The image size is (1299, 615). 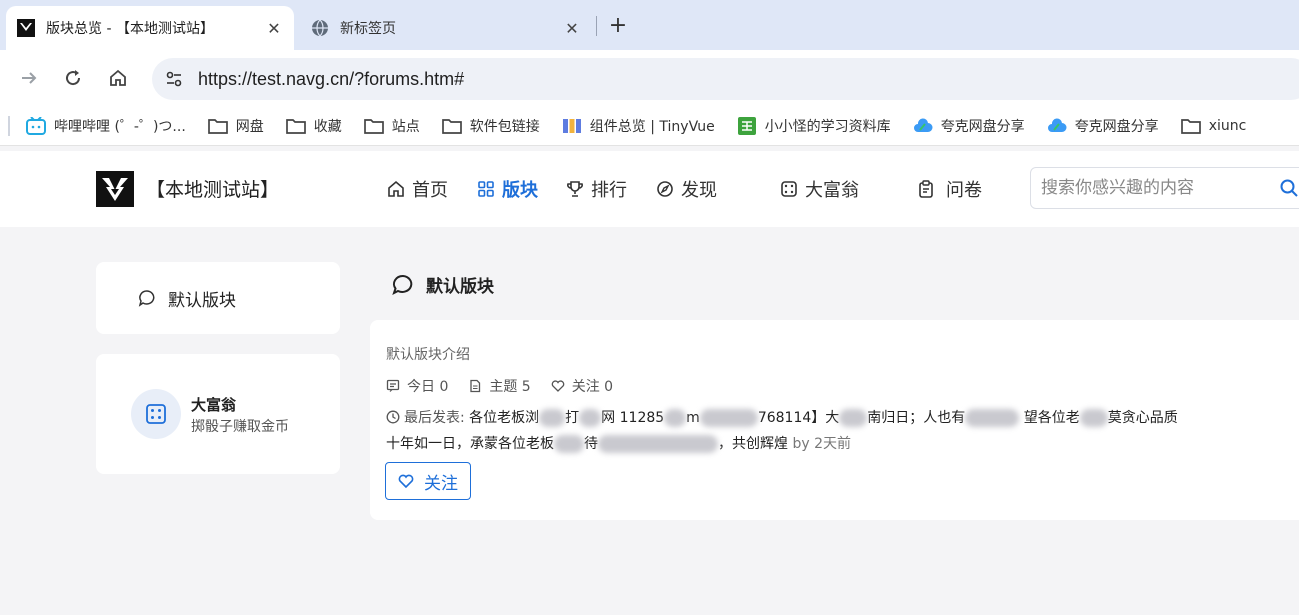 I want to click on nav-survey: 问卷, so click(x=949, y=189).